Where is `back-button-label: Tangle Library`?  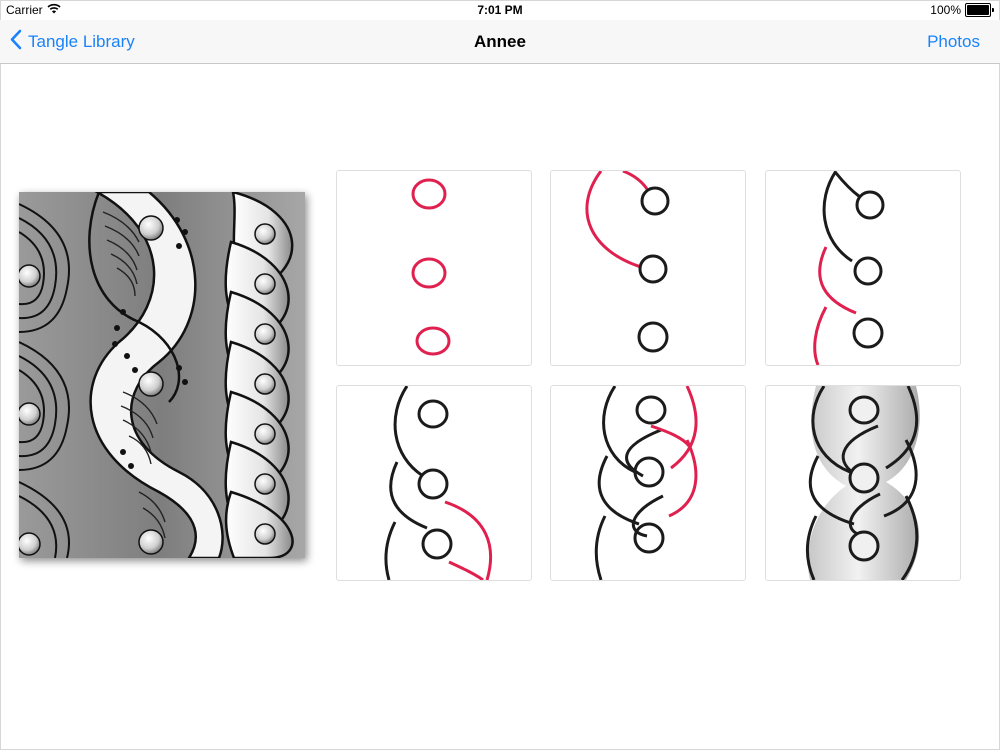 back-button-label: Tangle Library is located at coordinates (81, 41).